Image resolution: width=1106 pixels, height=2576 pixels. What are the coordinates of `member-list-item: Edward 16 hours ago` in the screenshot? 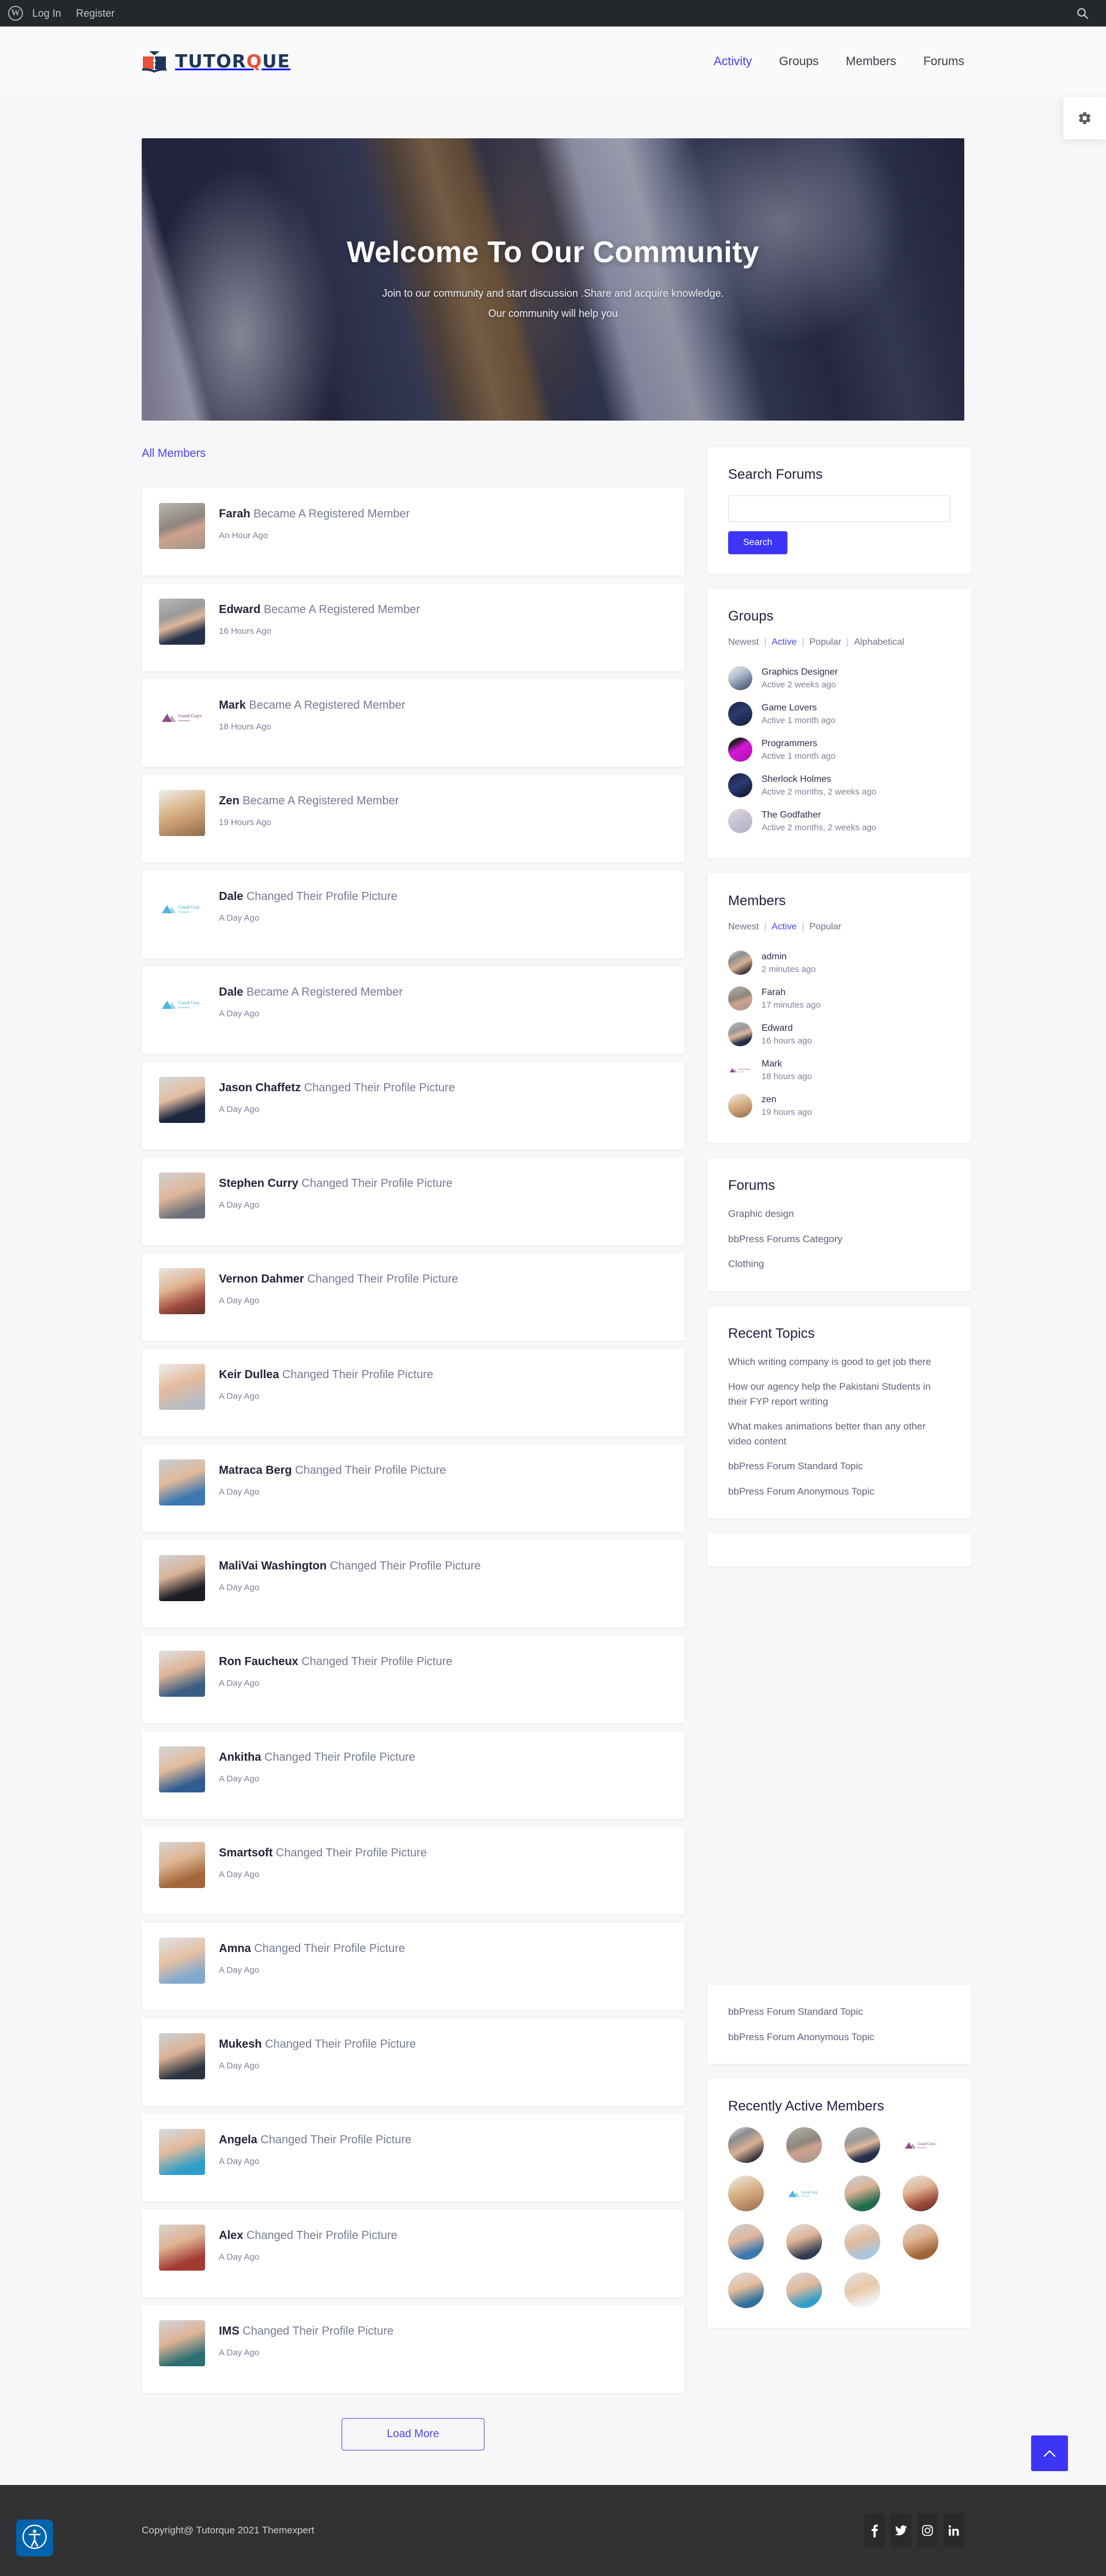 It's located at (839, 1034).